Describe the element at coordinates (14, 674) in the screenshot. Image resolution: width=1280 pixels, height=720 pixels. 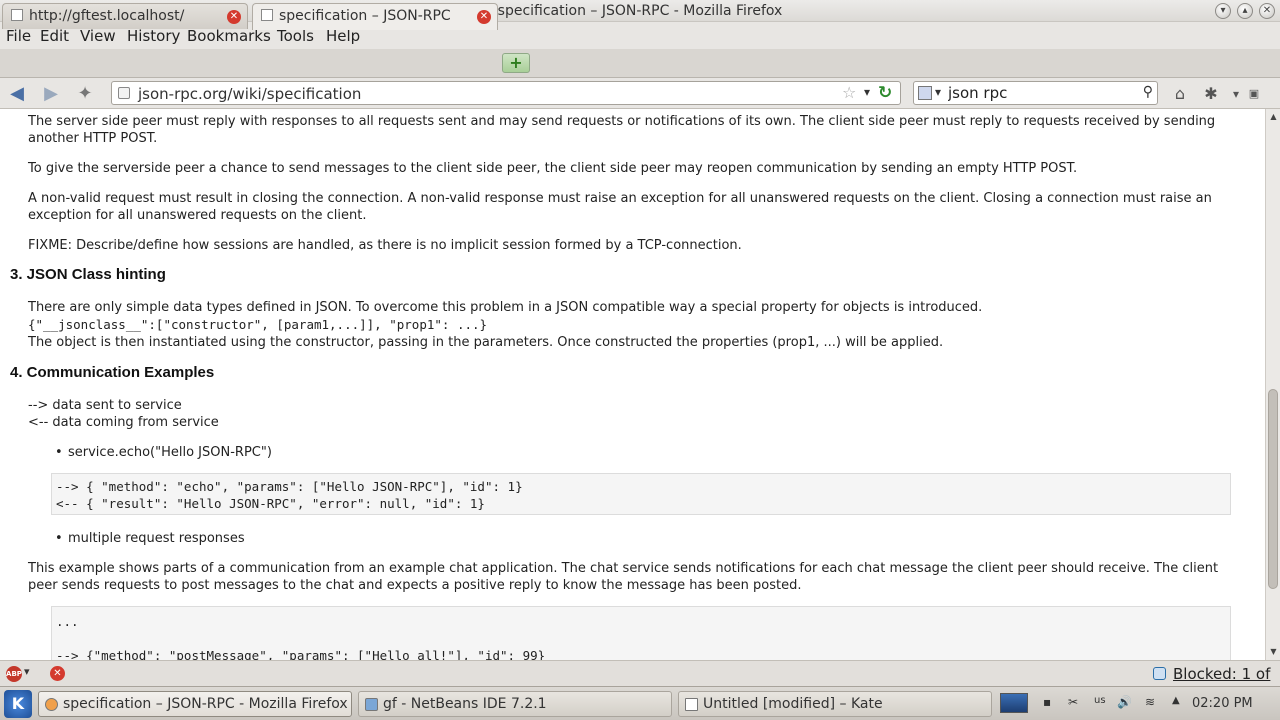
I see `adblock-icon: ABP` at that location.